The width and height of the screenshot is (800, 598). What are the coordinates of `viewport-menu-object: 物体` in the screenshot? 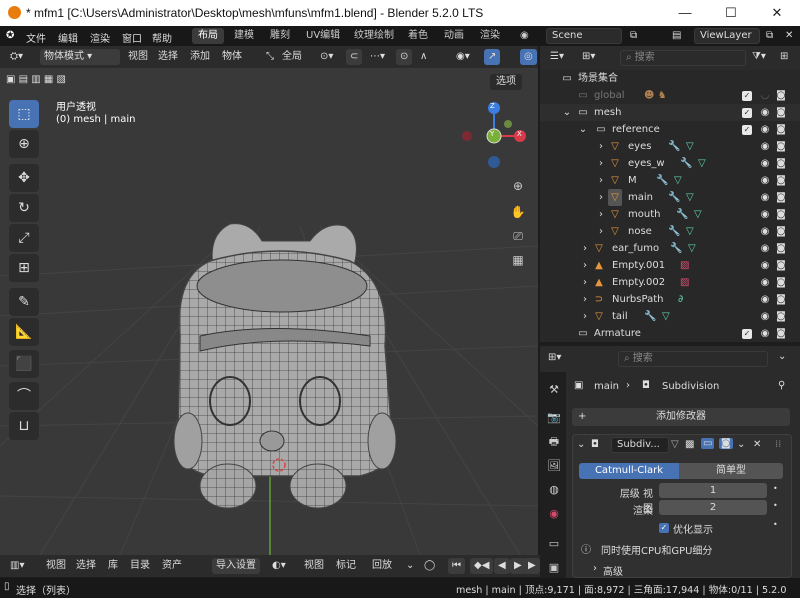 It's located at (232, 57).